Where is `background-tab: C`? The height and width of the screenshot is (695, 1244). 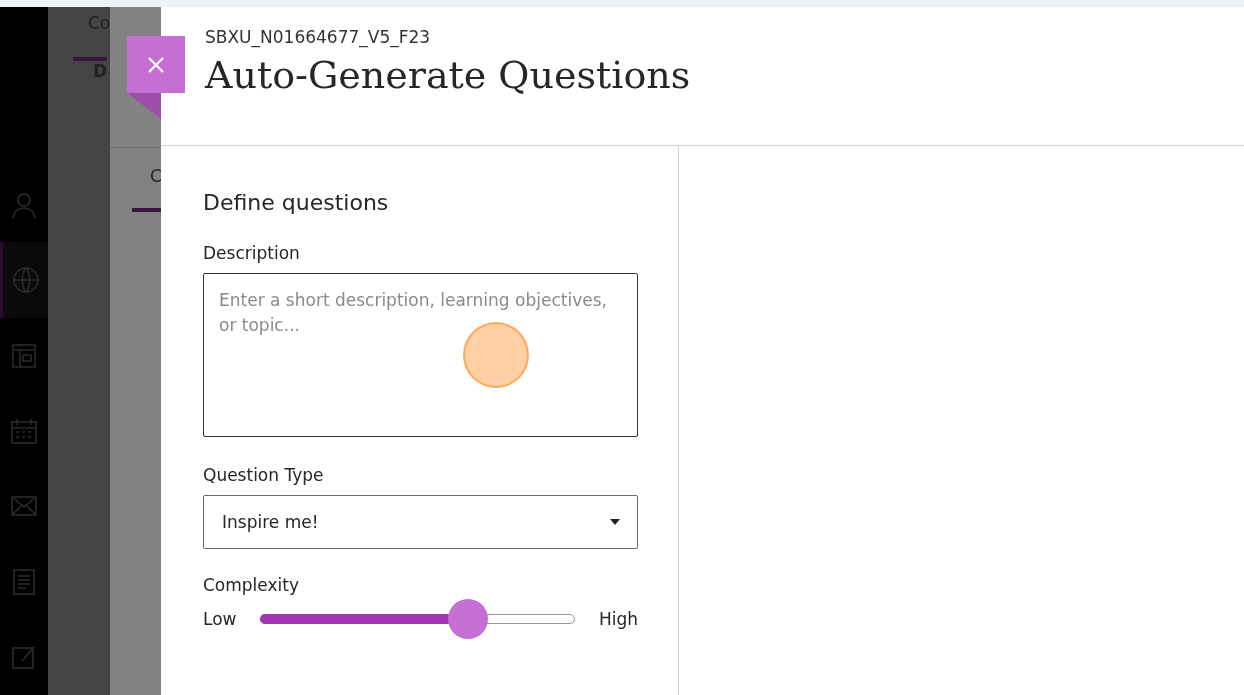
background-tab: C is located at coordinates (156, 176).